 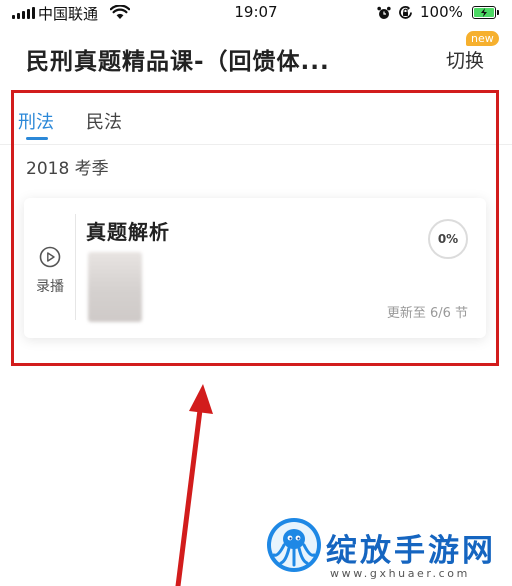 What do you see at coordinates (50, 287) in the screenshot?
I see `course-type-label: 录播` at bounding box center [50, 287].